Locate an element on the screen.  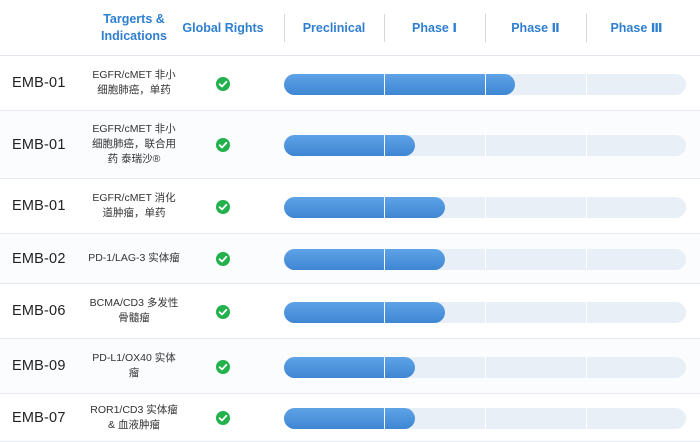
drug-code: EMB-06 is located at coordinates (39, 311).